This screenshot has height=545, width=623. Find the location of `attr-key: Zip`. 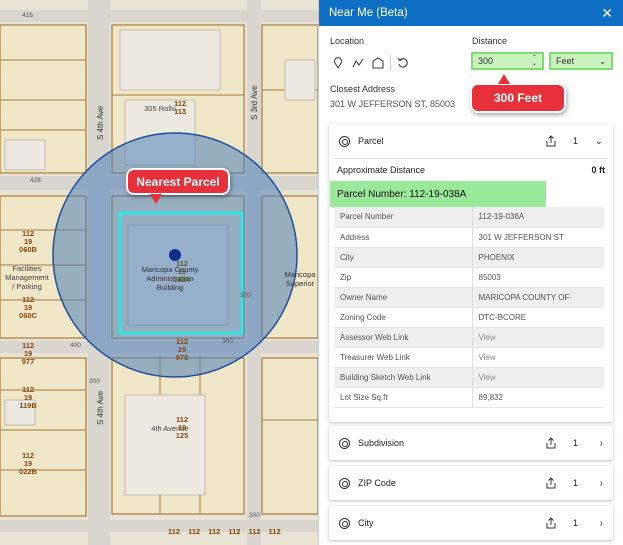

attr-key: Zip is located at coordinates (403, 277).